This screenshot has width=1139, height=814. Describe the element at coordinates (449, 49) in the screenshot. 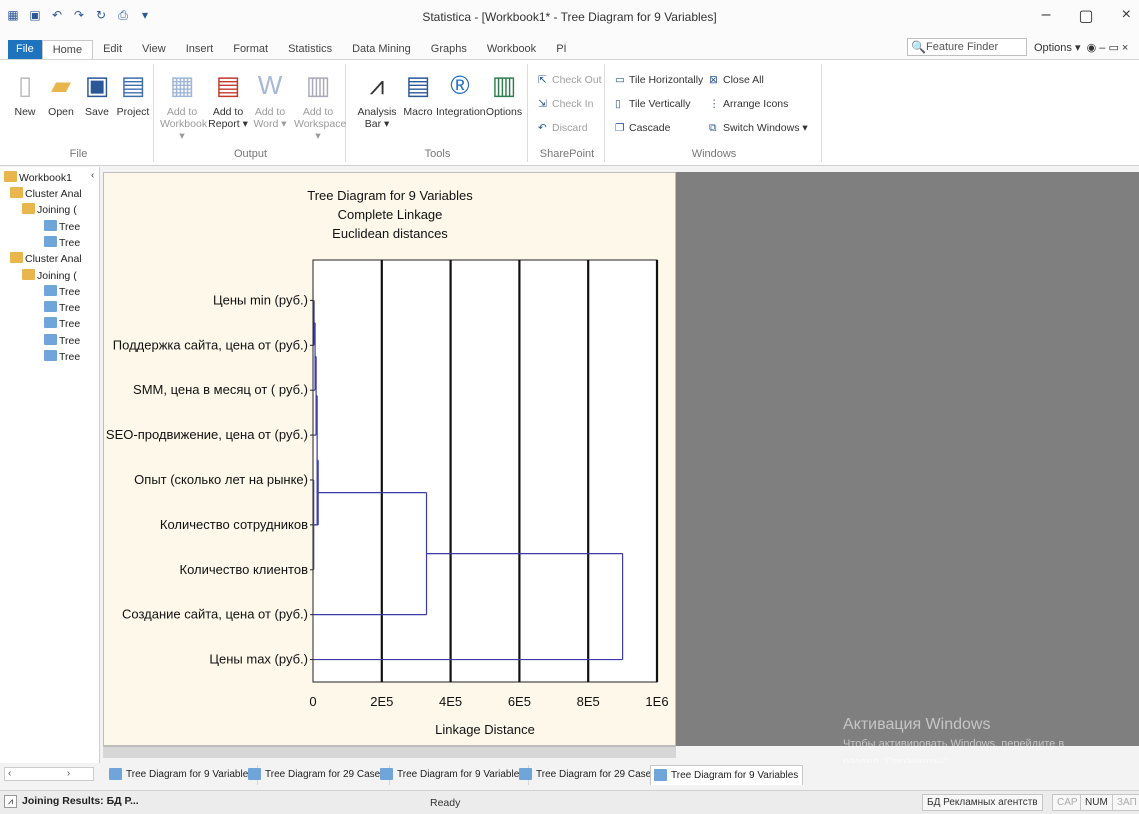

I see `tab-graphs: Graphs` at that location.